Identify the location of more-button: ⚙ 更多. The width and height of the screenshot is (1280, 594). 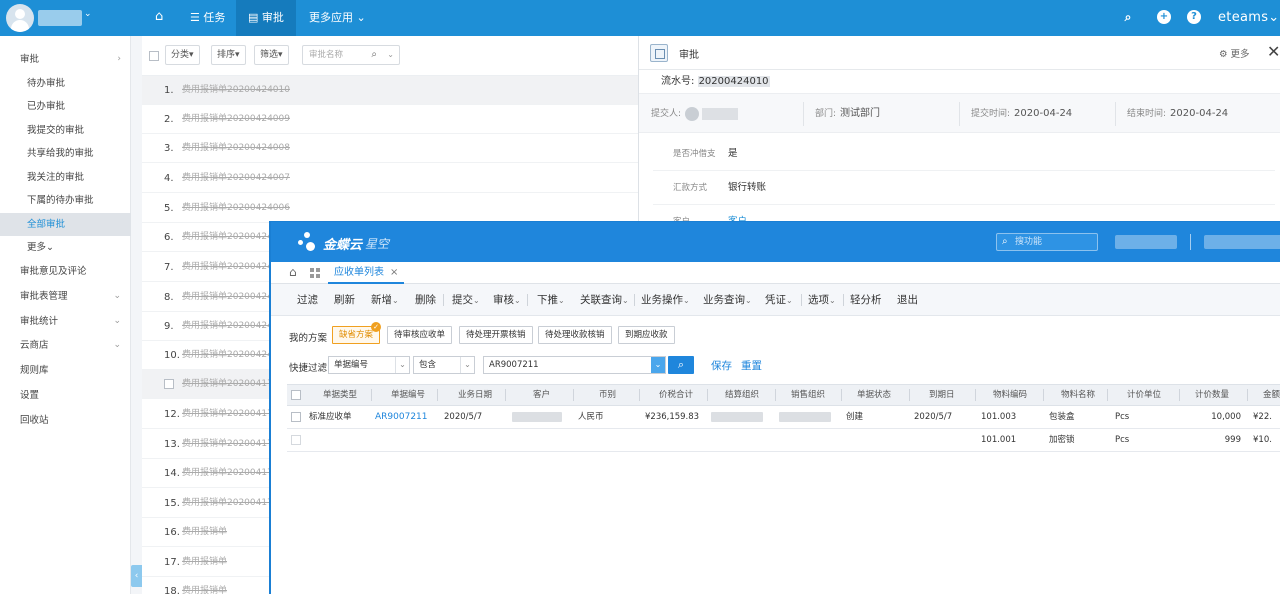
(1234, 53).